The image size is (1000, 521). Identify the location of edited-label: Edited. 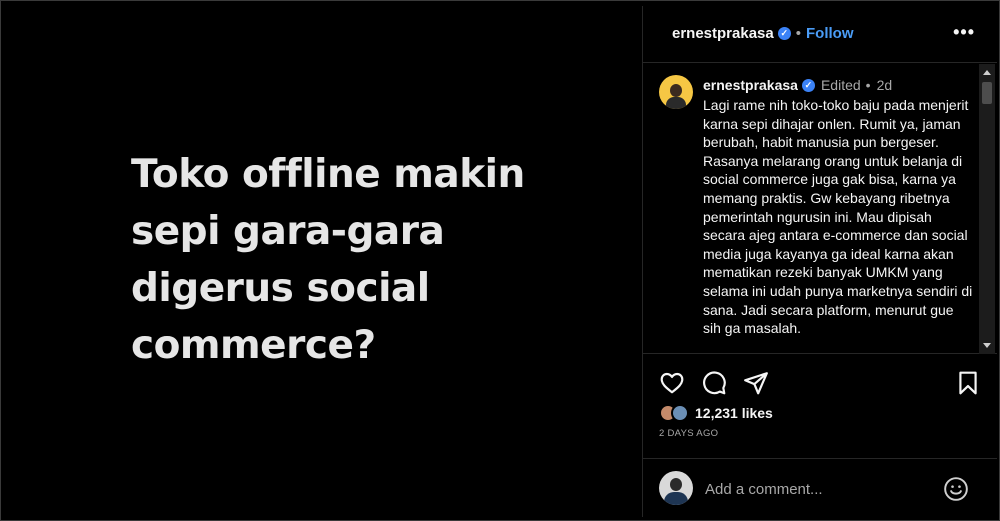
(840, 85).